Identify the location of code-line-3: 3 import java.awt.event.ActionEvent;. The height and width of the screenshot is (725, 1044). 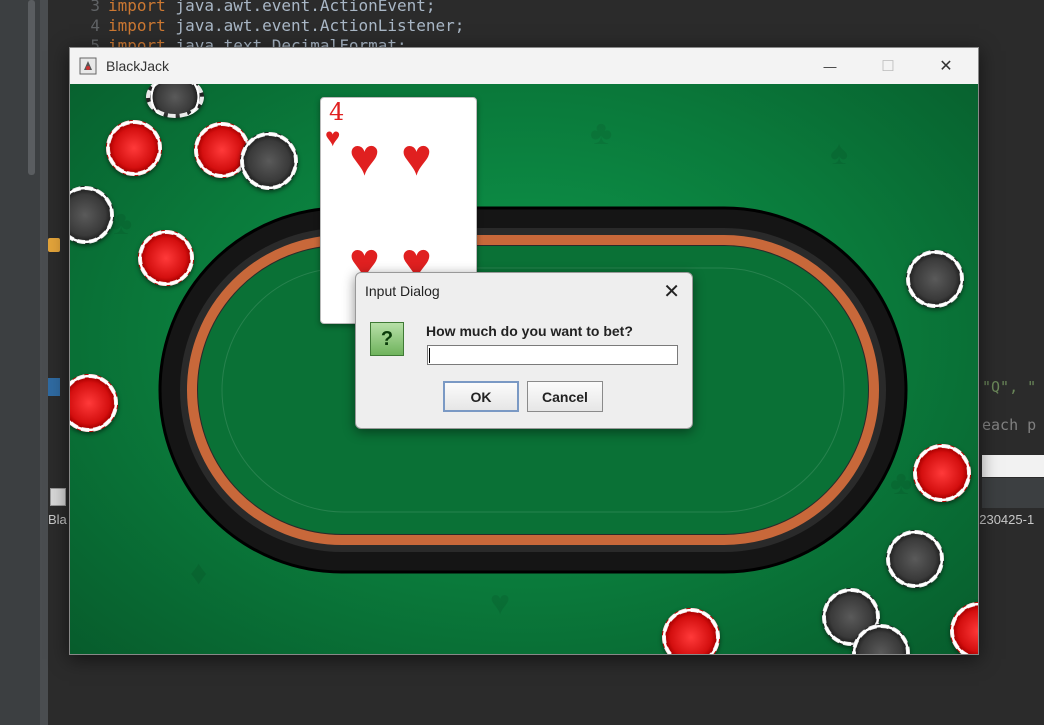
(263, 7).